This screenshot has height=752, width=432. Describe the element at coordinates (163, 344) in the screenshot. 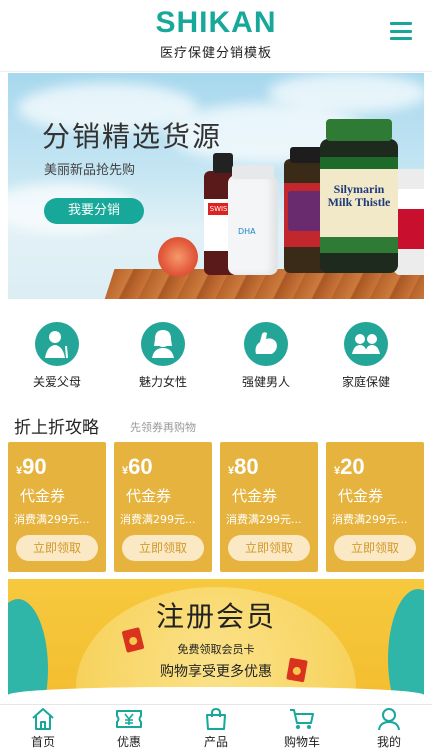

I see `woman-icon` at that location.